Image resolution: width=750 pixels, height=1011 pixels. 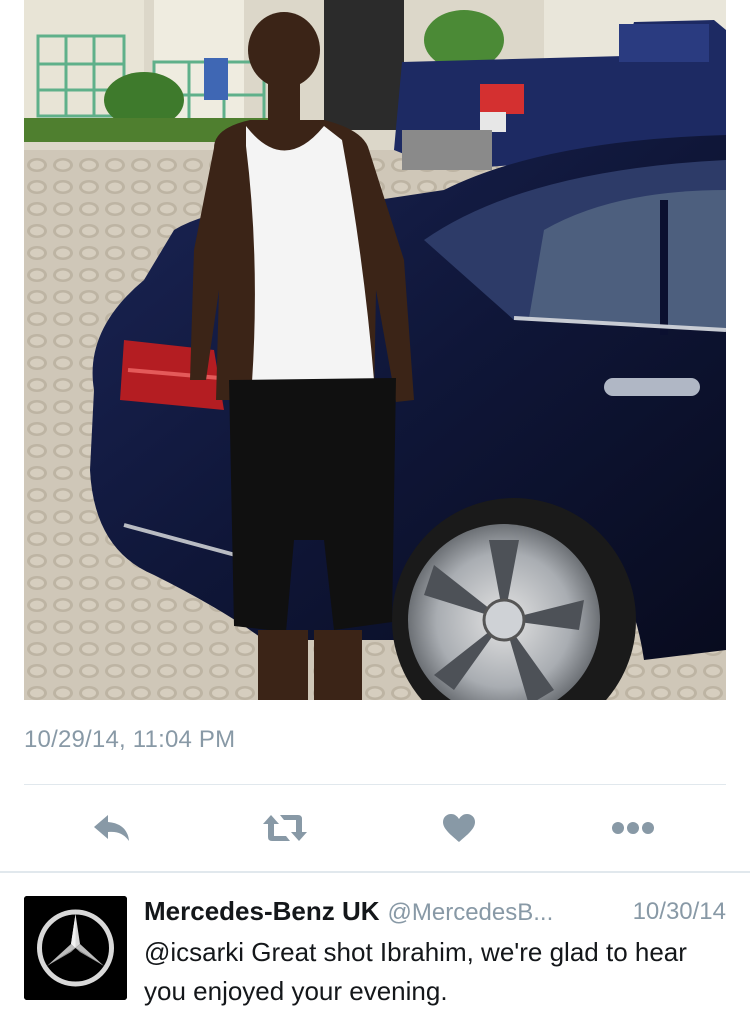 I want to click on retweet-icon, so click(x=285, y=828).